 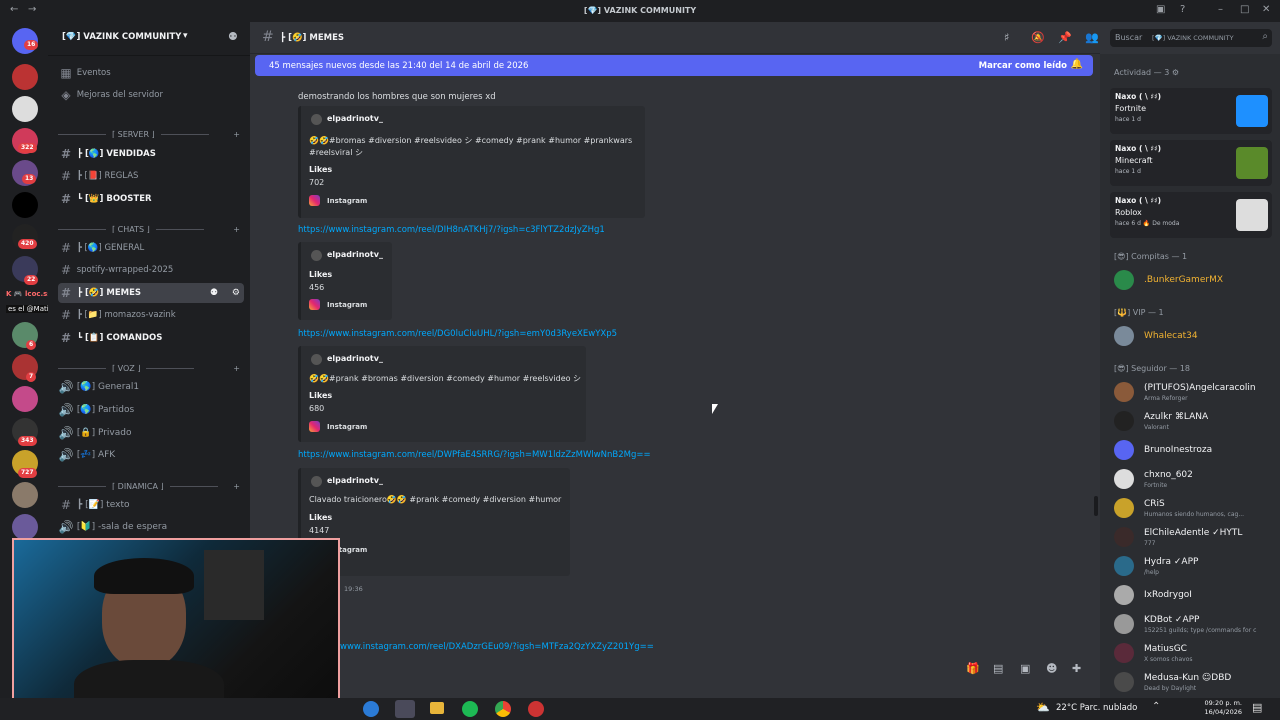 I want to click on gear-icon: ⚙, so click(x=236, y=293).